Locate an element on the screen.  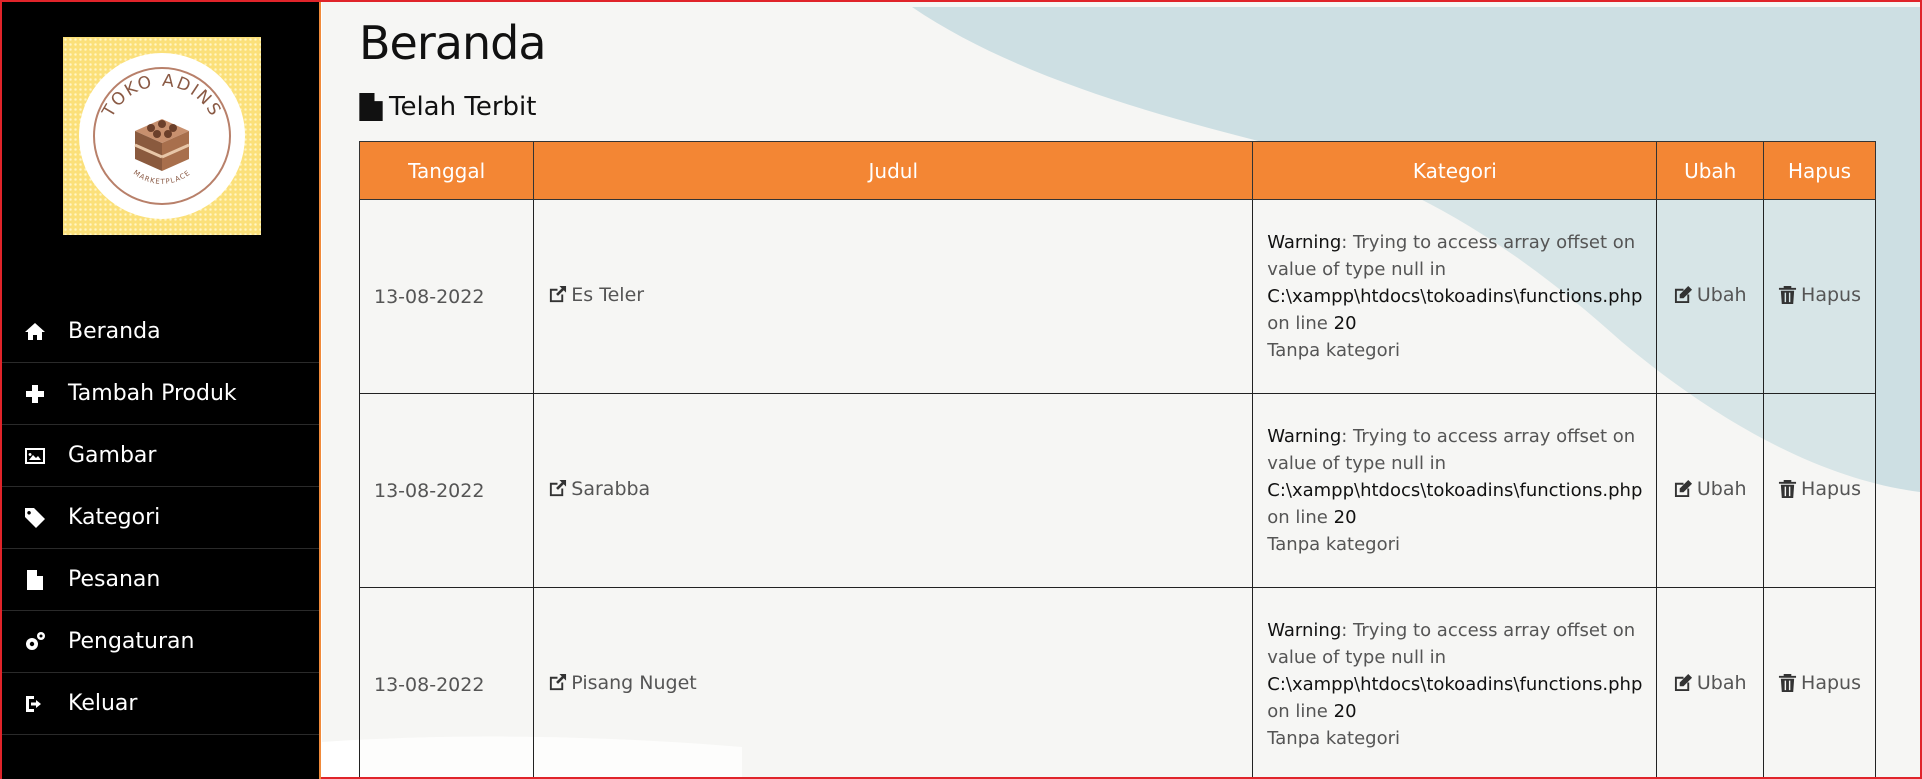
sidebar-item-label: Gambar is located at coordinates (112, 455).